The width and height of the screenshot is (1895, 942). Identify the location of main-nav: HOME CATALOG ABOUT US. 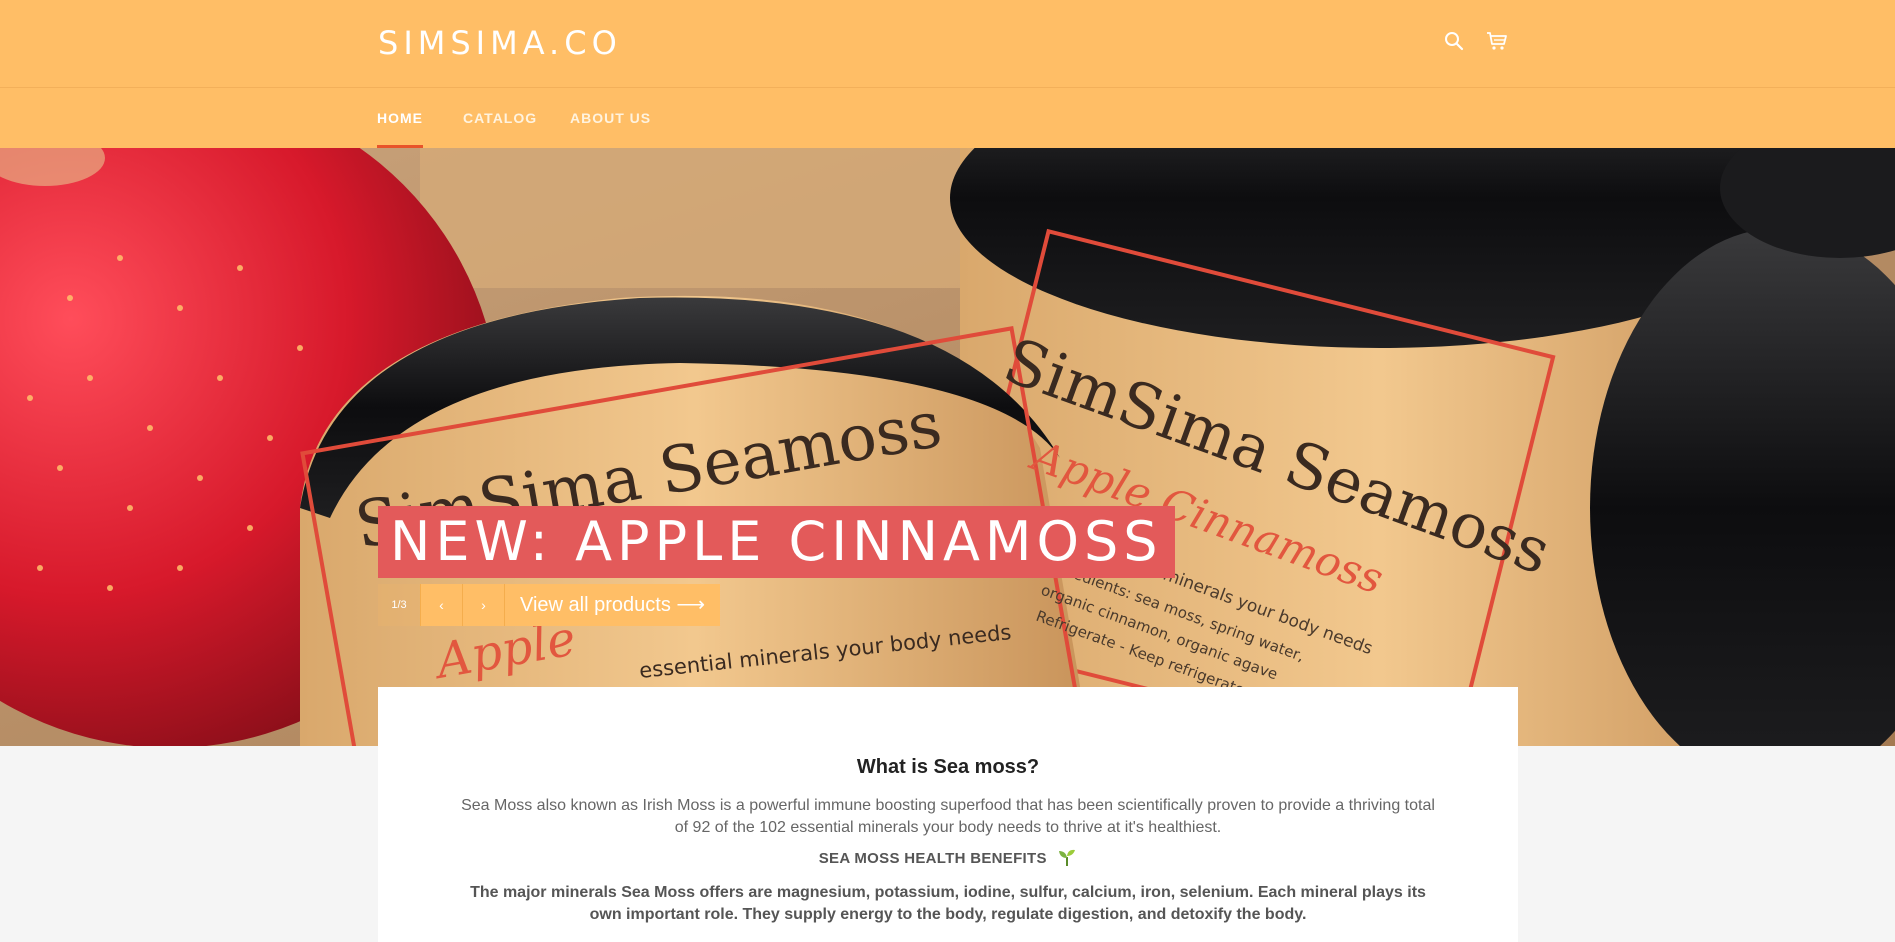
(947, 118).